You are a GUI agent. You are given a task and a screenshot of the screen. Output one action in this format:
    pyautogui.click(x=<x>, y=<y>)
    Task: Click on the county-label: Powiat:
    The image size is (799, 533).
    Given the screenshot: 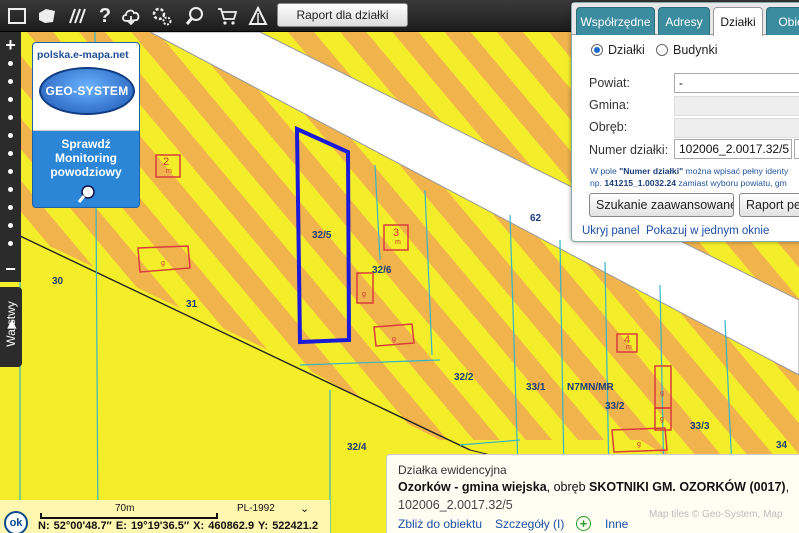 What is the action you would take?
    pyautogui.click(x=609, y=83)
    